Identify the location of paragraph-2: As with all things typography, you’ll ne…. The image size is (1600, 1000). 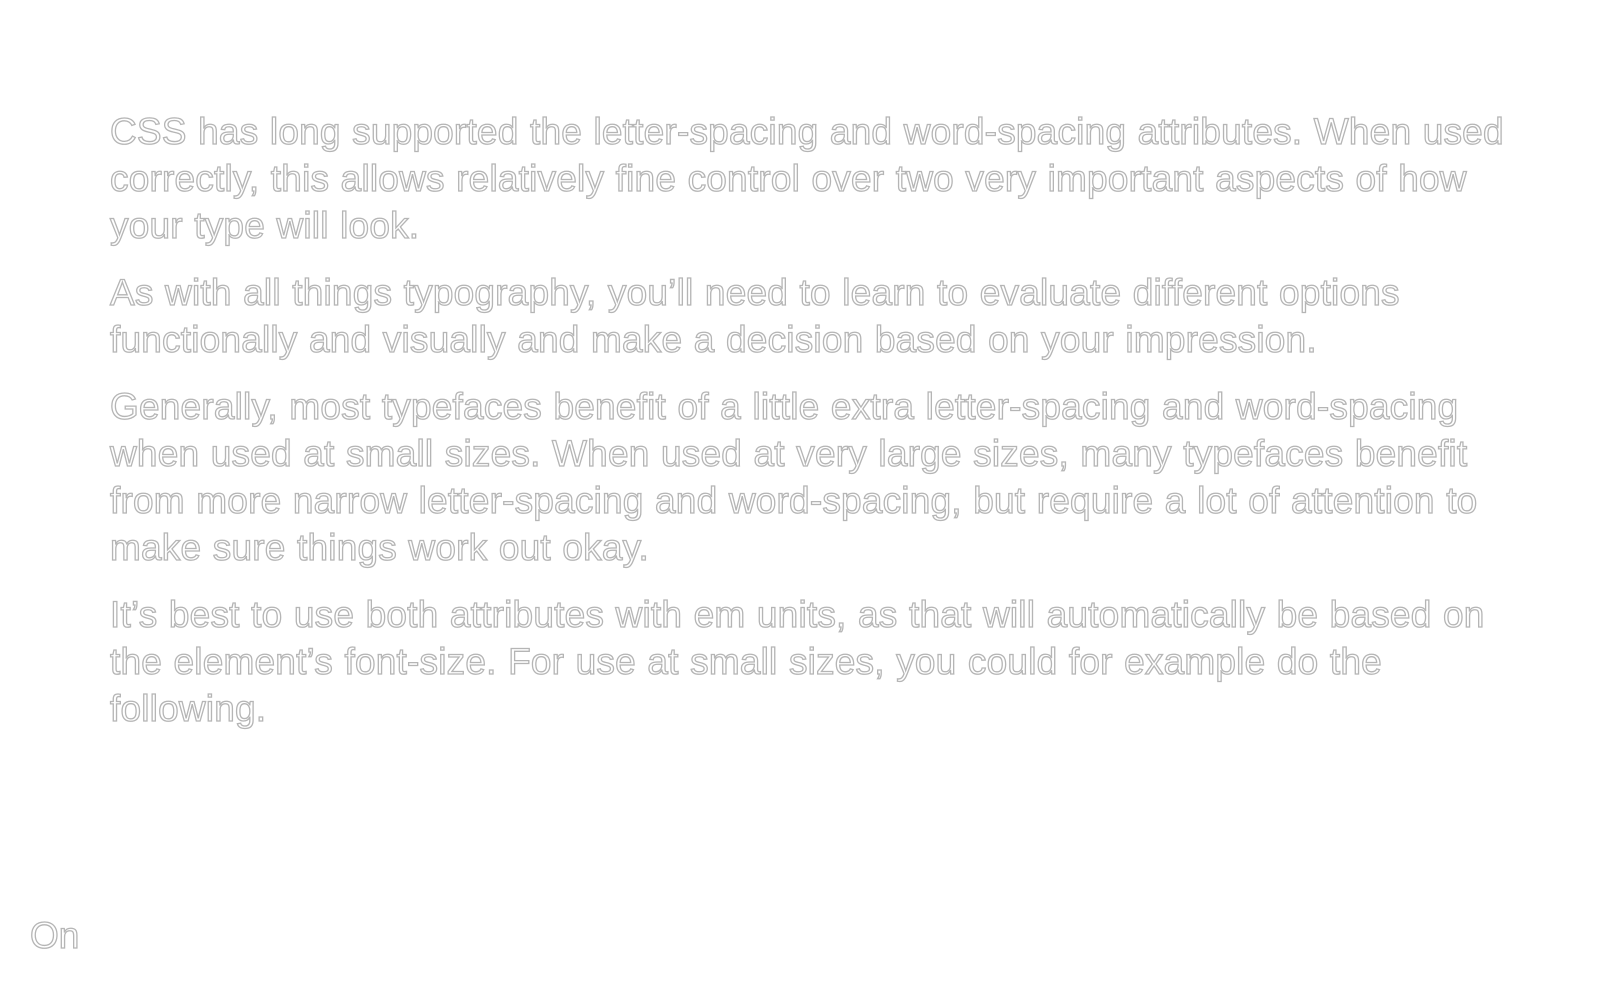
(754, 315).